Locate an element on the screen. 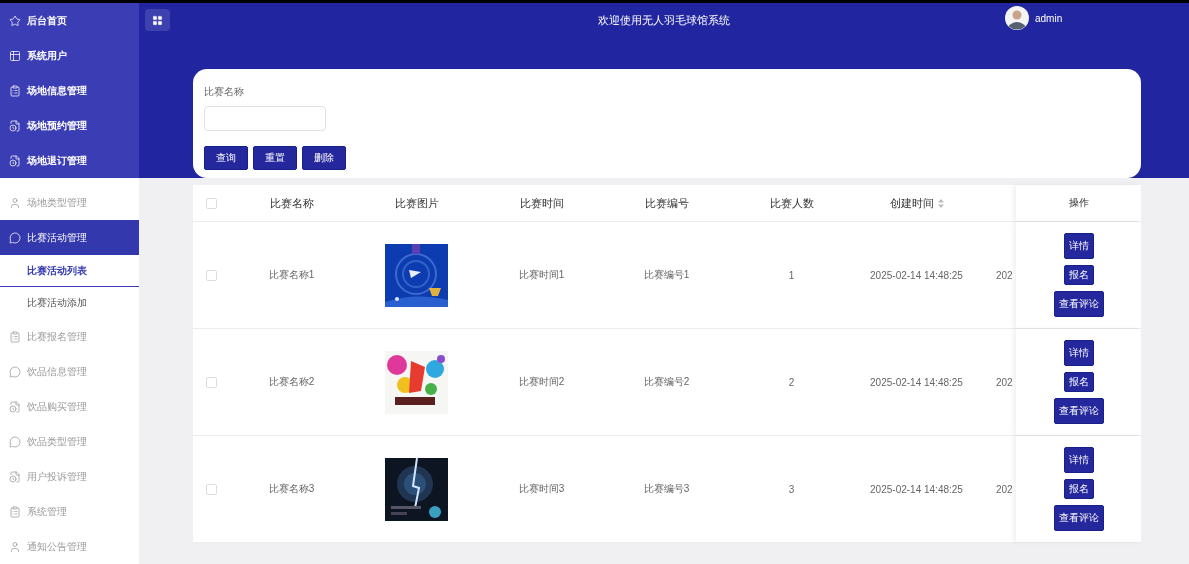 This screenshot has height=564, width=1189. column-header: 比赛人数 is located at coordinates (791, 203).